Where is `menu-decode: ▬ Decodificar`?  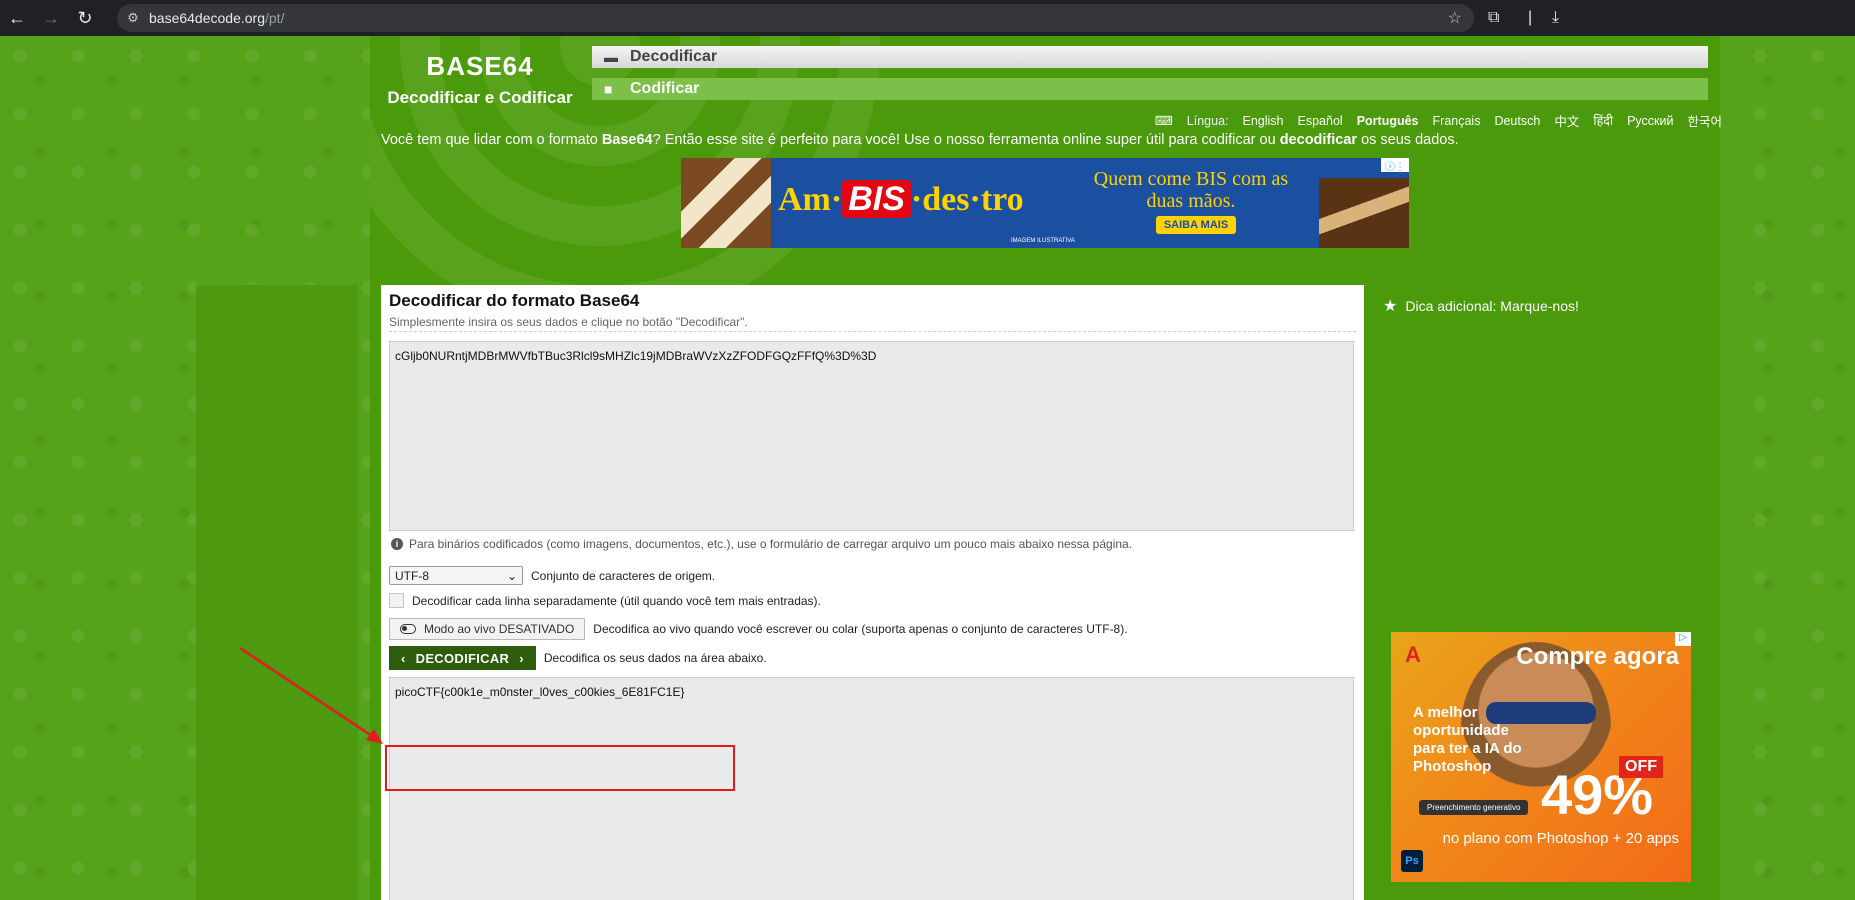 menu-decode: ▬ Decodificar is located at coordinates (1150, 57).